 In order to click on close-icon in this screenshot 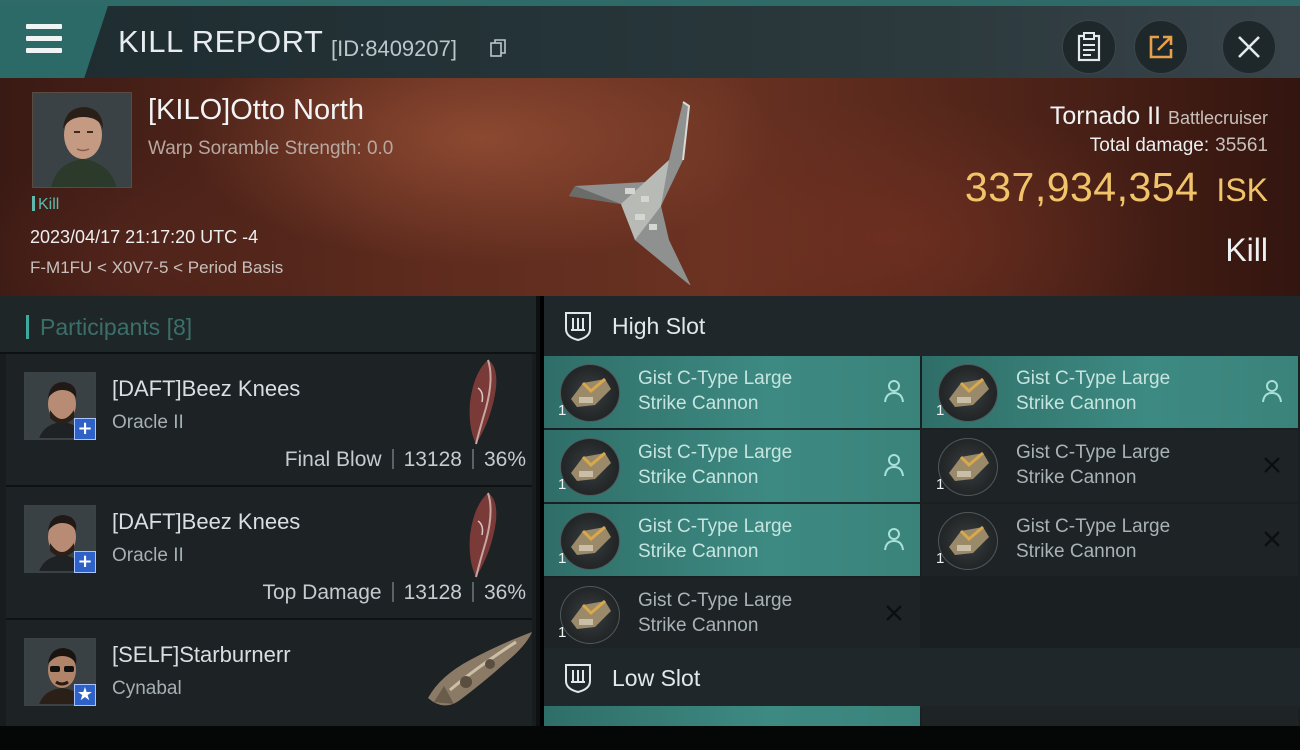, I will do `click(1249, 47)`.